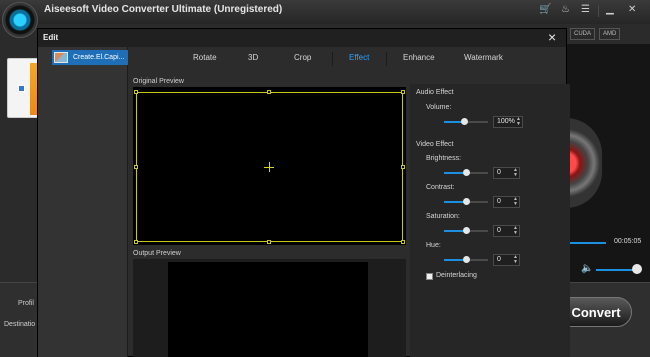 The image size is (650, 357). I want to click on close-icon: ✕, so click(632, 9).